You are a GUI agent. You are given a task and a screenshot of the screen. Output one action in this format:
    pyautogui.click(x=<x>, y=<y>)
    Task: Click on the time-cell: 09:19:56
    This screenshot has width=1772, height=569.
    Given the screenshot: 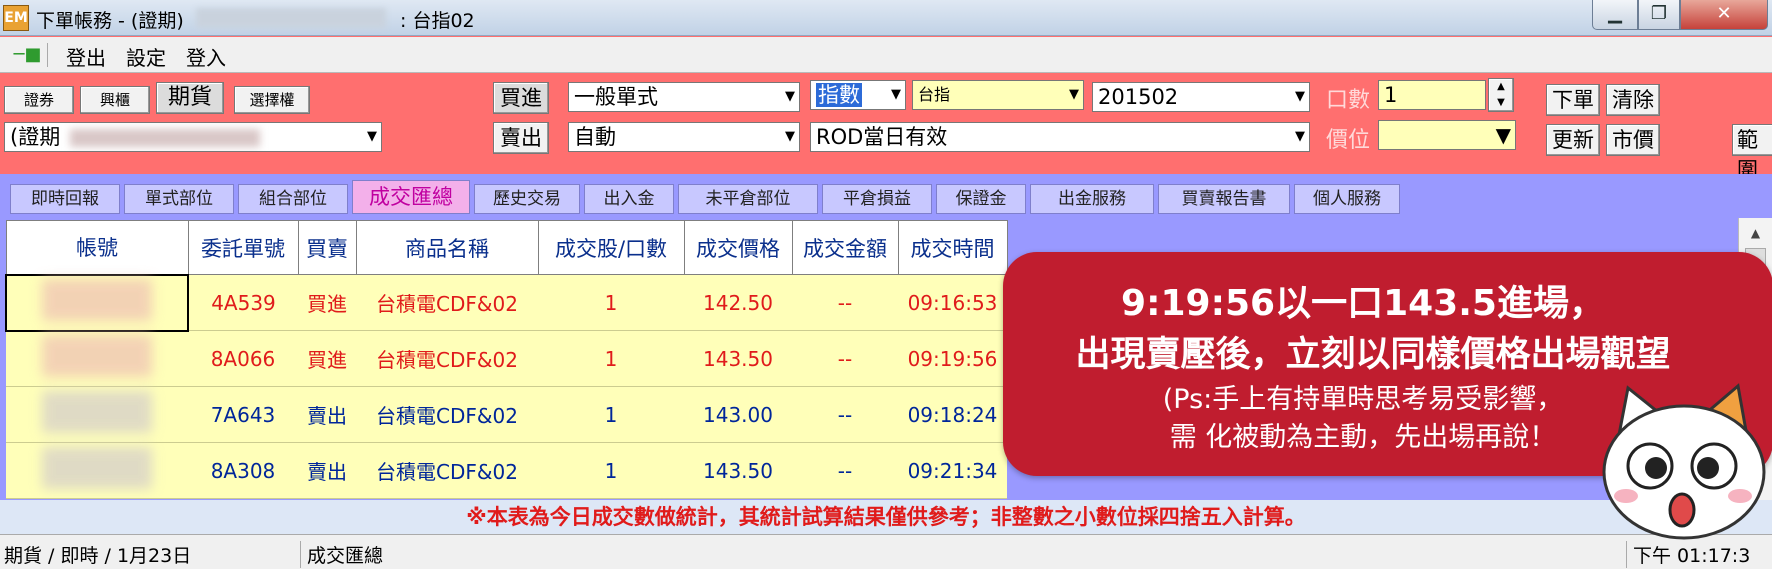 What is the action you would take?
    pyautogui.click(x=952, y=358)
    